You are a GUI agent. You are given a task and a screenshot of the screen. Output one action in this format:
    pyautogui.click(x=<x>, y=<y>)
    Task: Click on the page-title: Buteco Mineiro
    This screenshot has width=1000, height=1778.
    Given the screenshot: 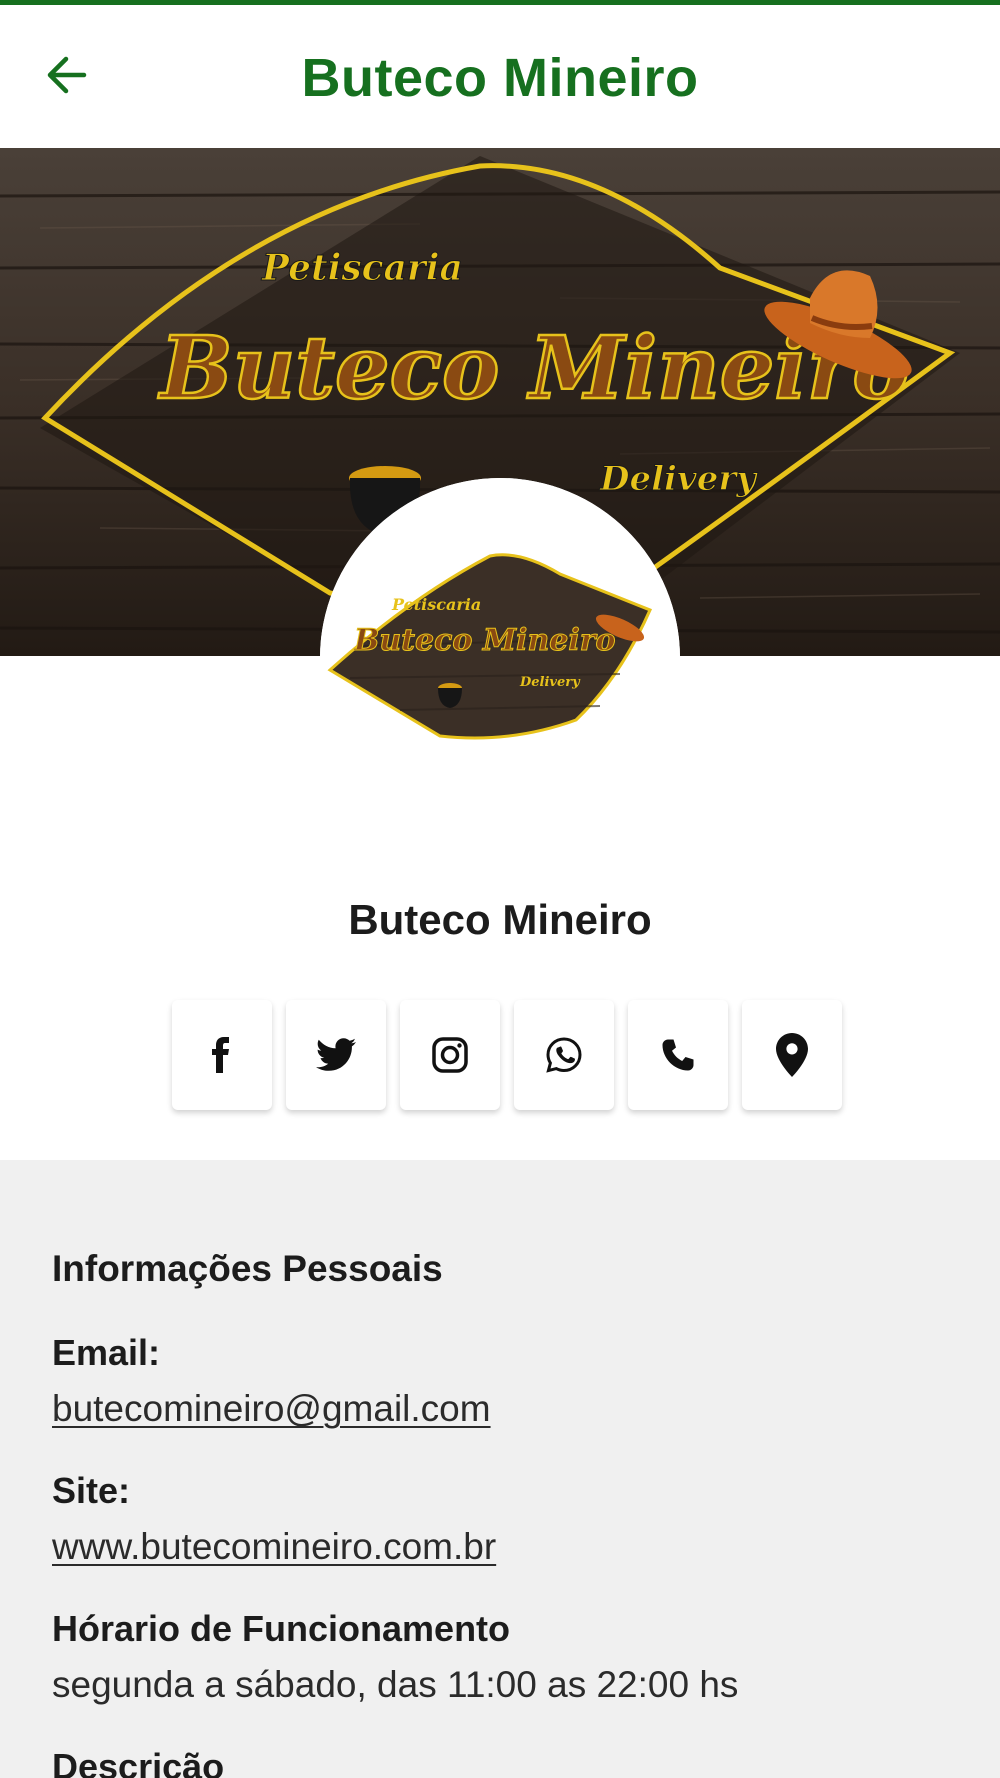 What is the action you would take?
    pyautogui.click(x=500, y=78)
    